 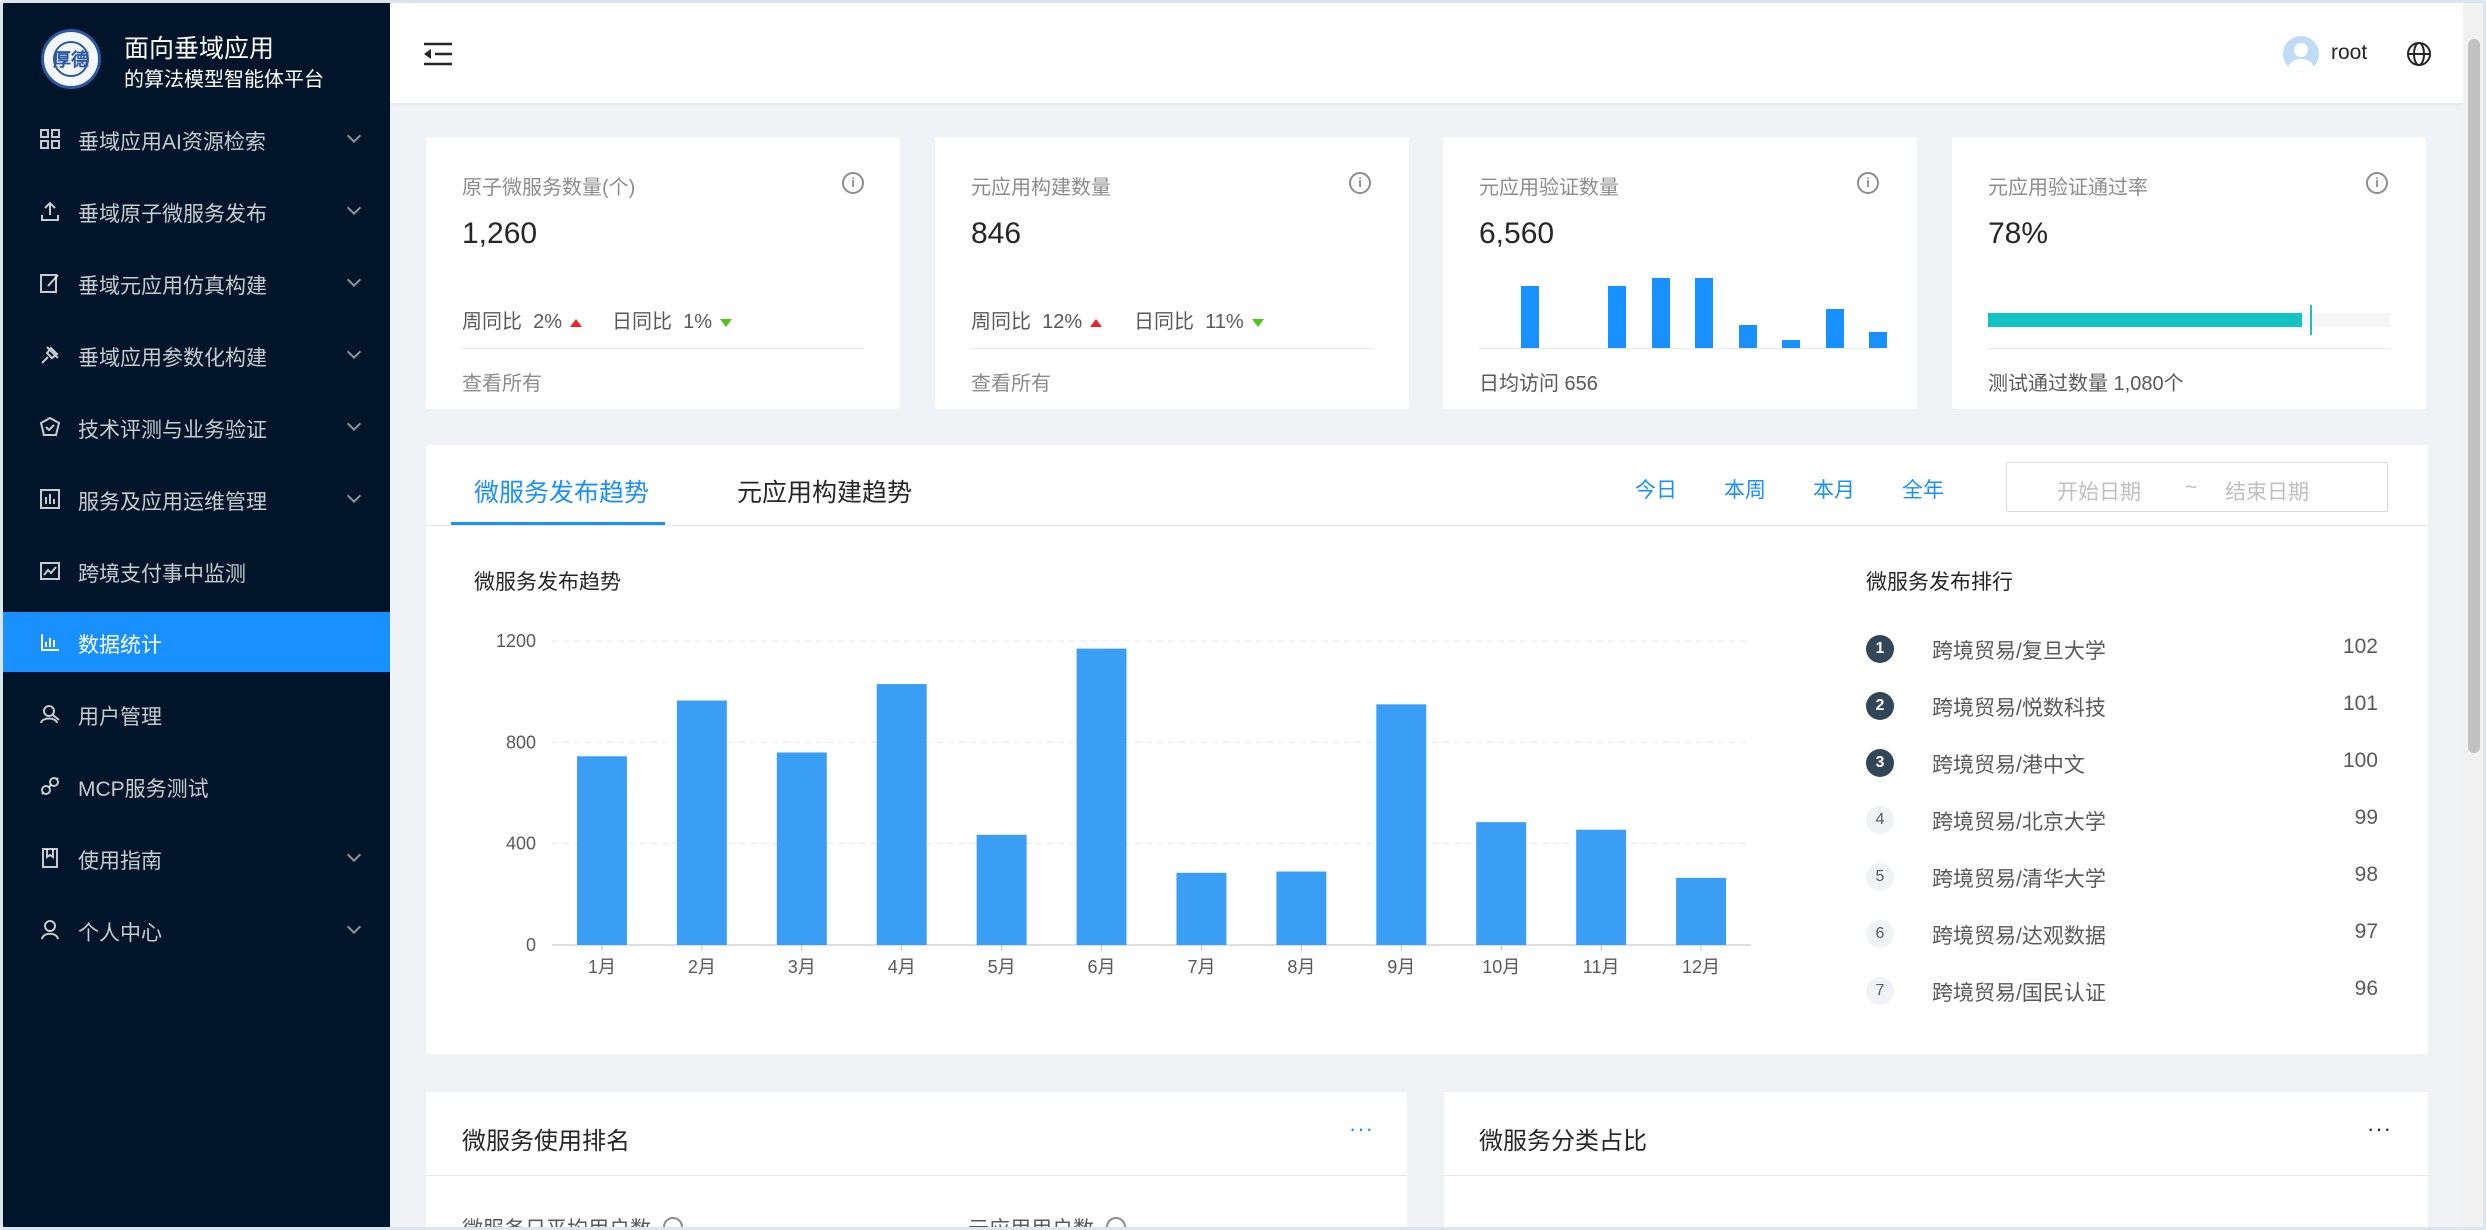 I want to click on sidebar-item-line-chart: 跨境支付事中监测, so click(x=196, y=571).